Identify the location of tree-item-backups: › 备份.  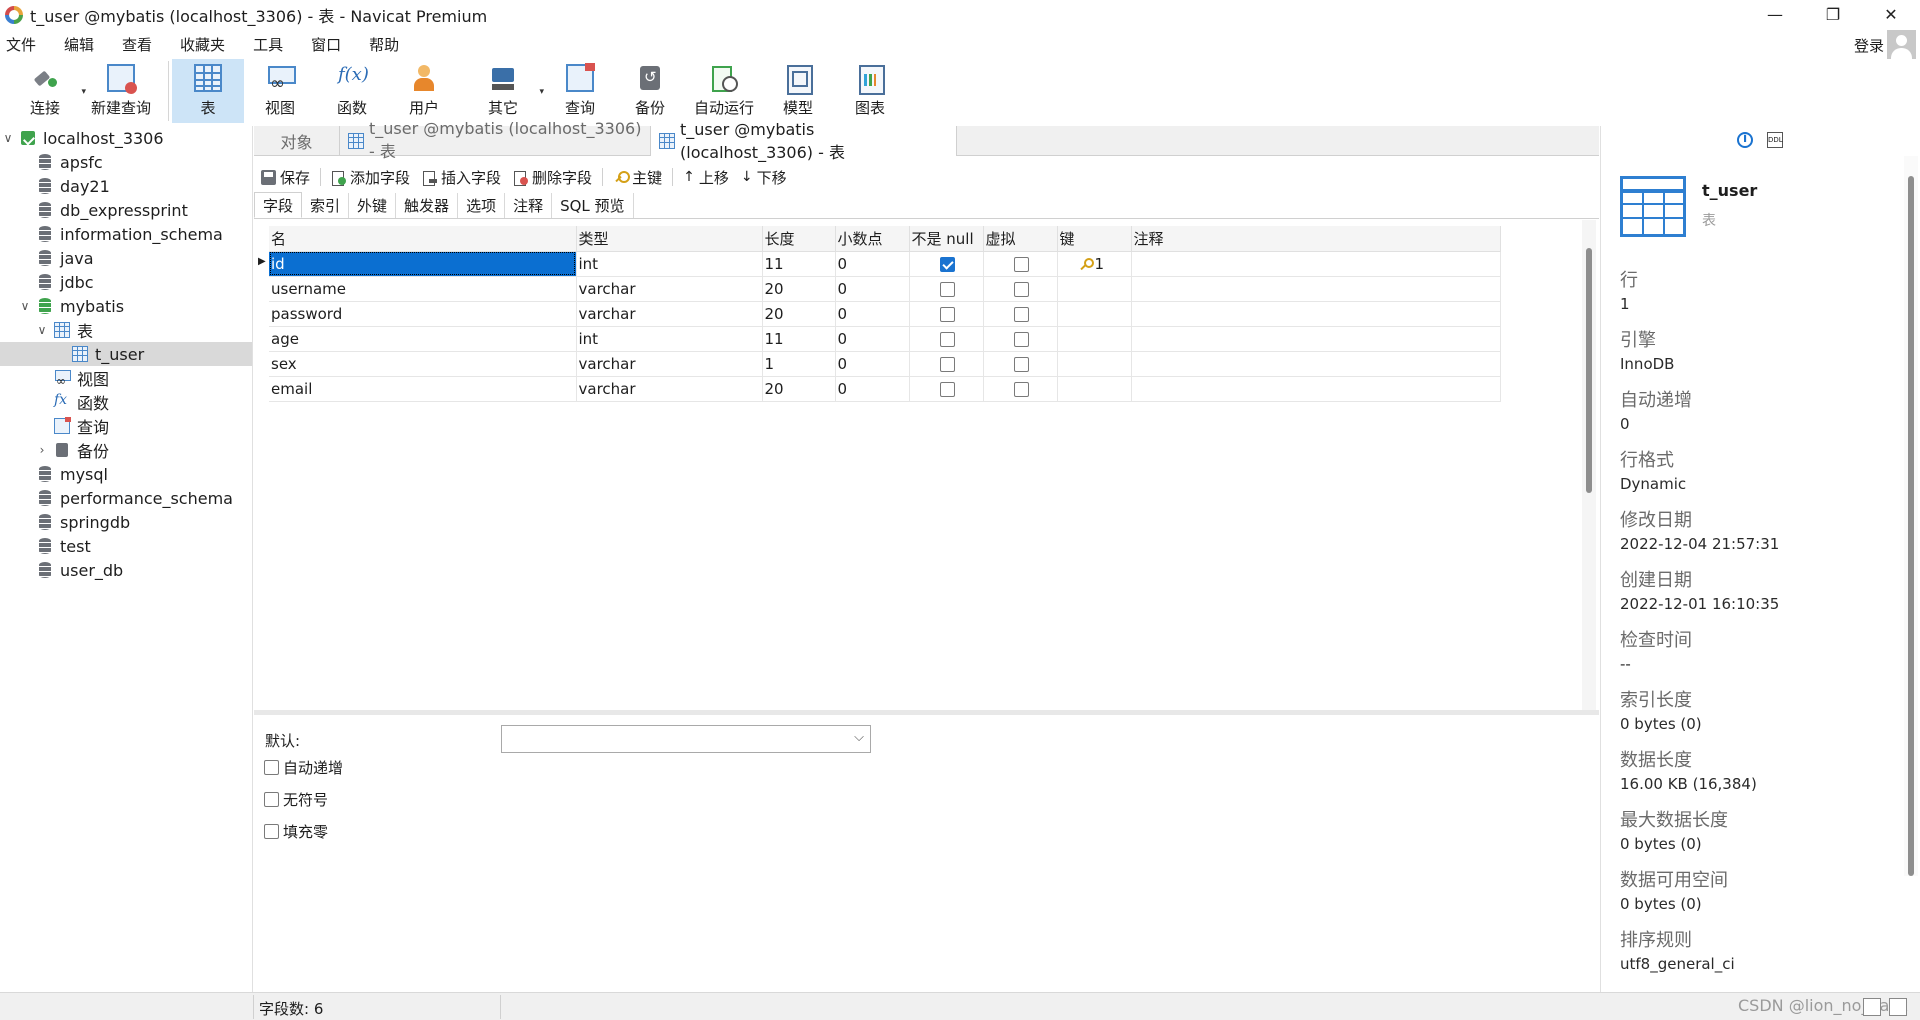
(126, 450).